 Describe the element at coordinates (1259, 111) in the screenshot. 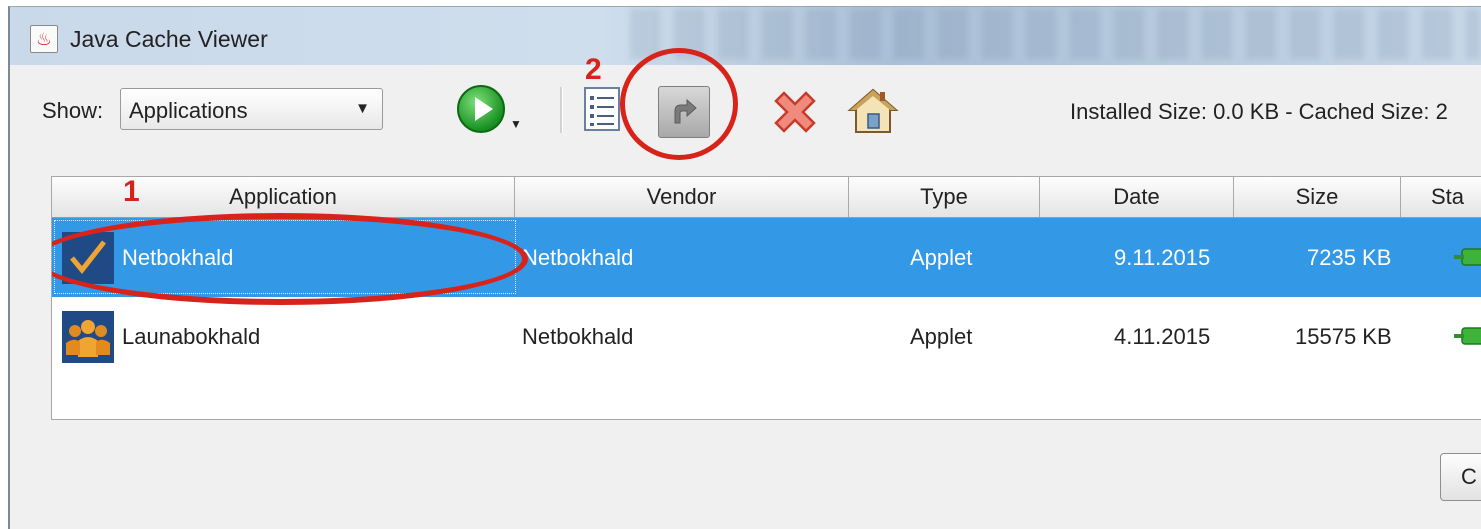

I see `size-info-text: Installed Size: 0.0 KB - Cached Size: 2` at that location.